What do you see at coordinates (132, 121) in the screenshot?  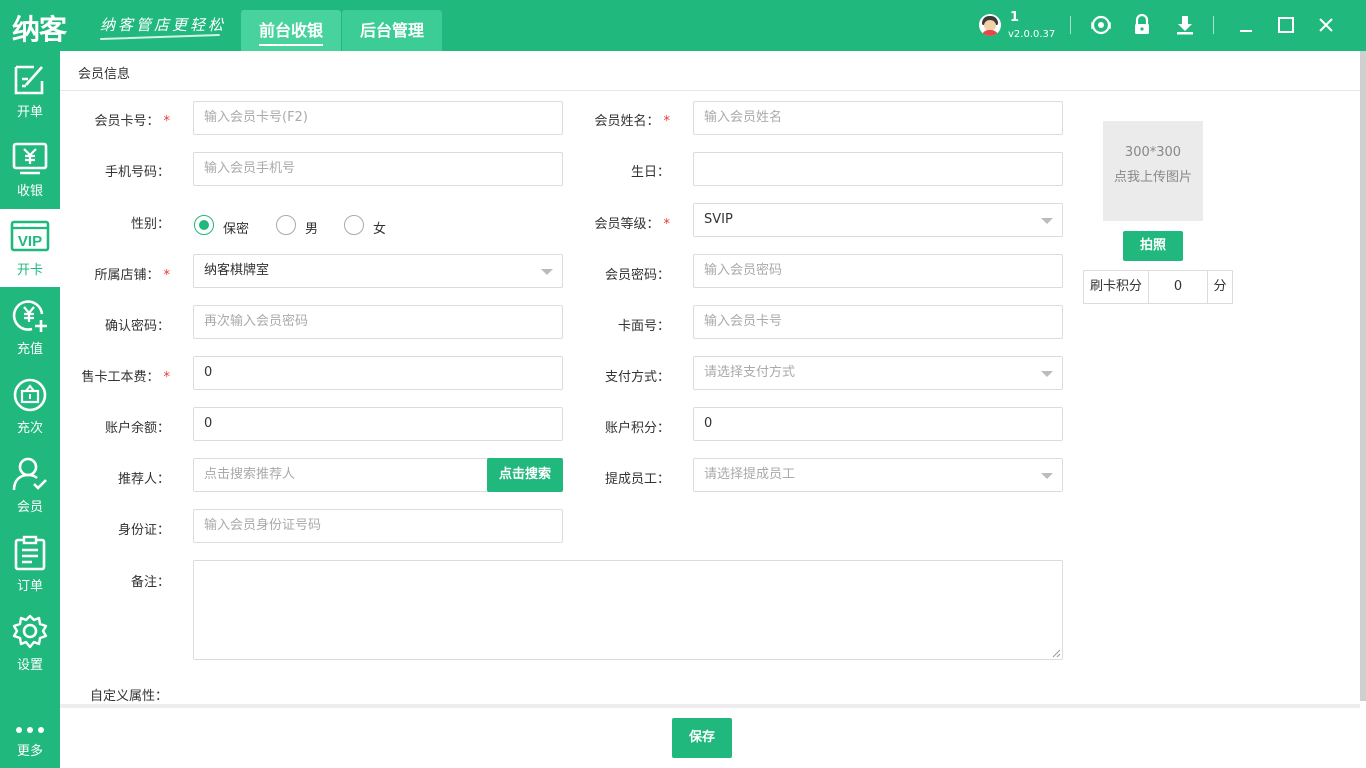 I see `card-no-label: 会员卡号： *` at bounding box center [132, 121].